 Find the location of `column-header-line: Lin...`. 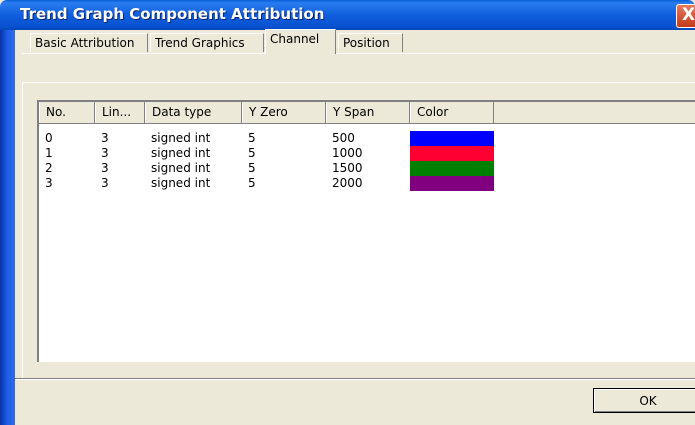

column-header-line: Lin... is located at coordinates (120, 112).